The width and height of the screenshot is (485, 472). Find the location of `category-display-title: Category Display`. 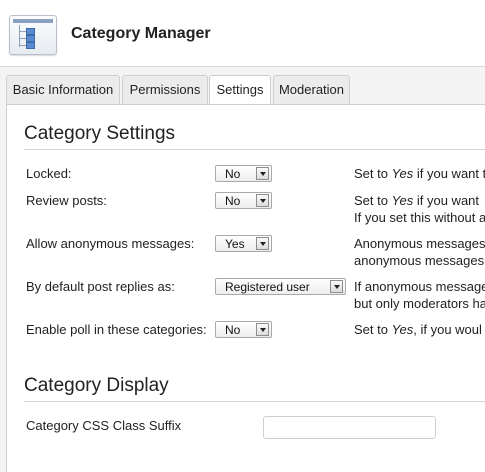

category-display-title: Category Display is located at coordinates (96, 385).